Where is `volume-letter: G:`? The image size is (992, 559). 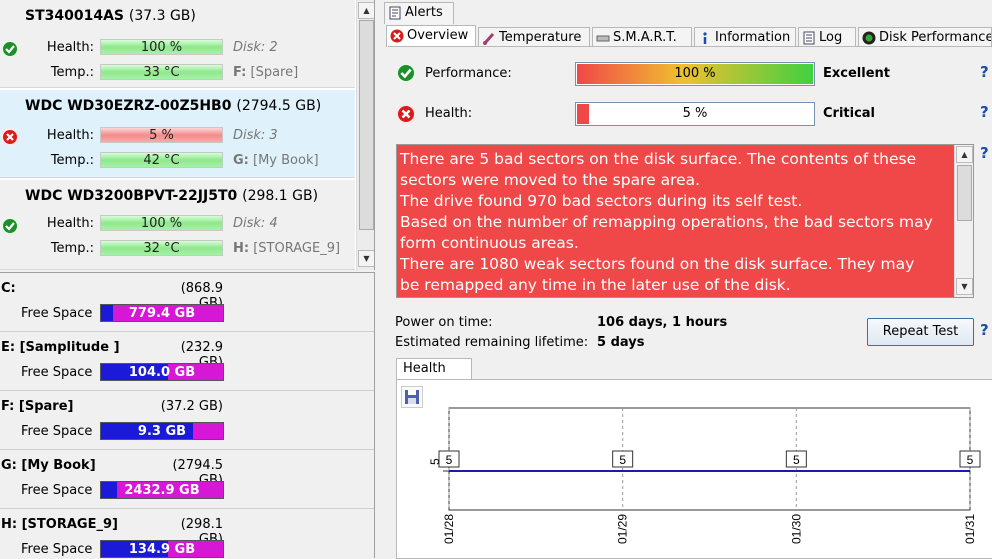 volume-letter: G: is located at coordinates (241, 160).